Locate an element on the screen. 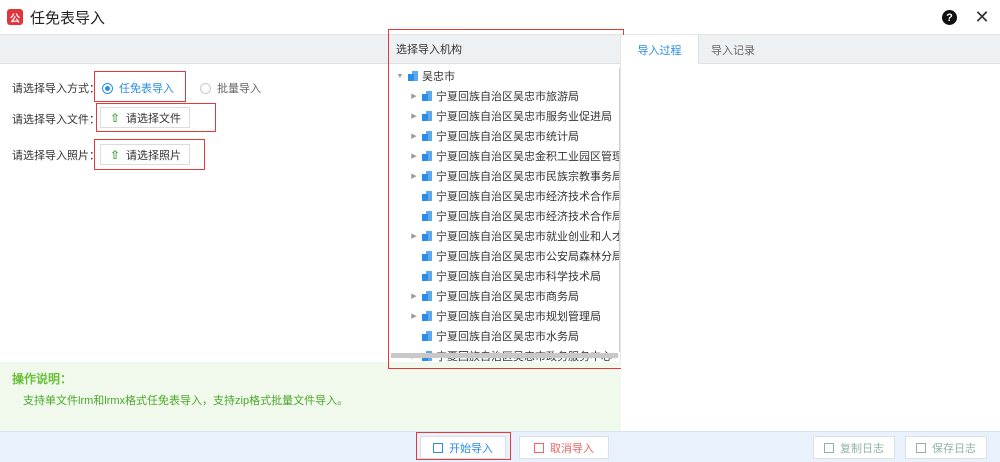 This screenshot has width=1000, height=462. copy-log-button: 复制日志 is located at coordinates (854, 447).